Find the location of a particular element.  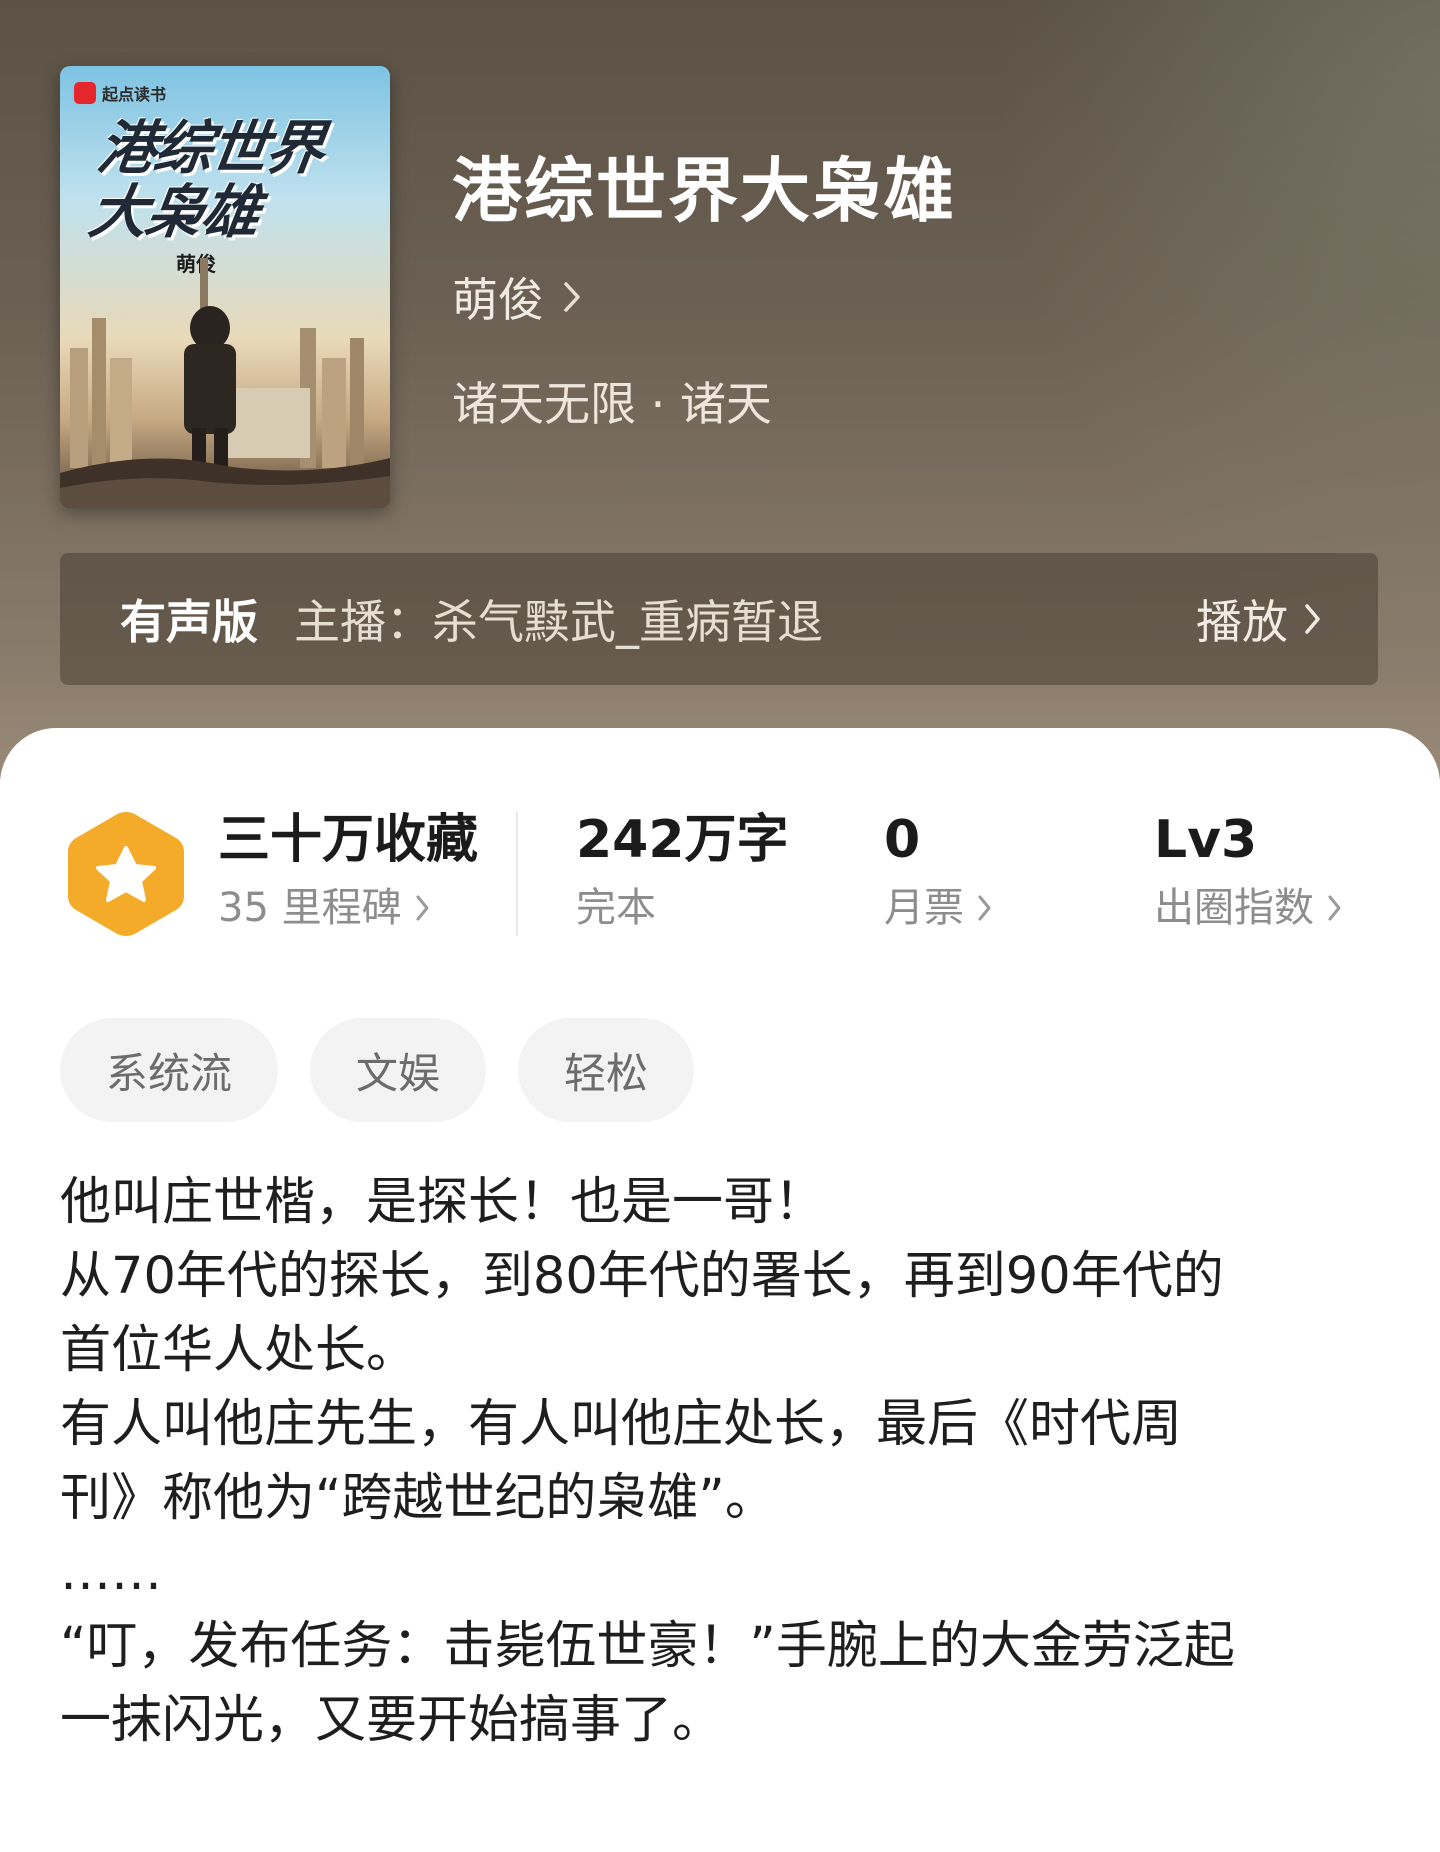

synopsis-line: 一抹闪光，又要开始搞事了。 is located at coordinates (392, 1720).